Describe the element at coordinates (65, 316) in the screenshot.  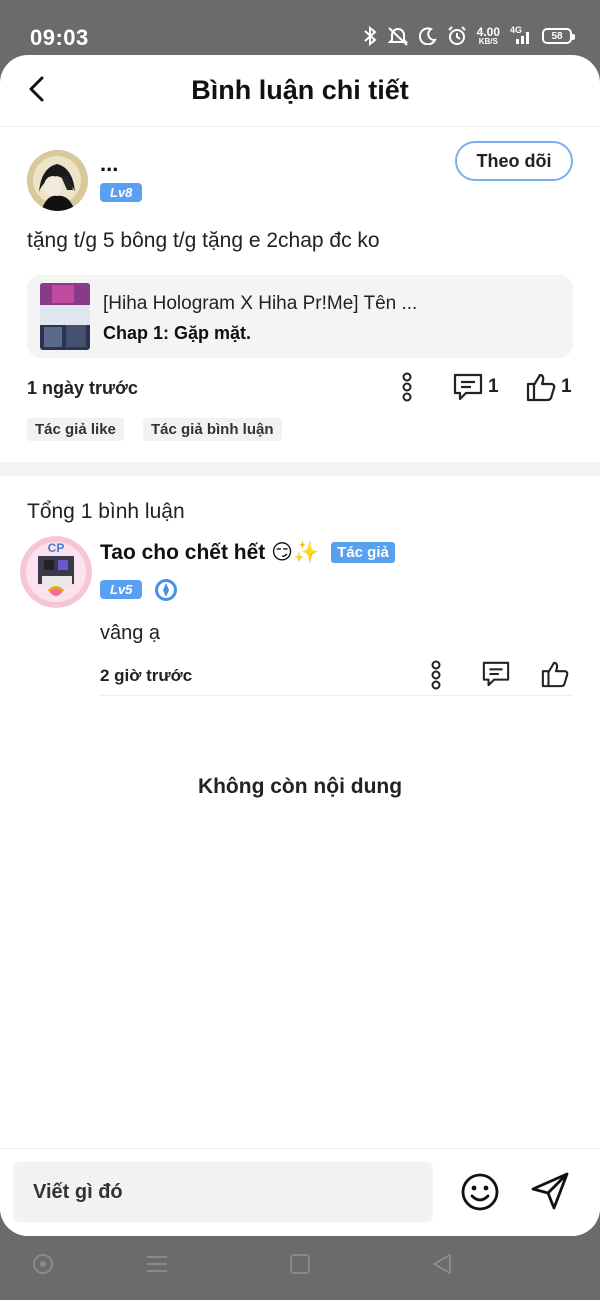
I see `chapter-thumbnail` at that location.